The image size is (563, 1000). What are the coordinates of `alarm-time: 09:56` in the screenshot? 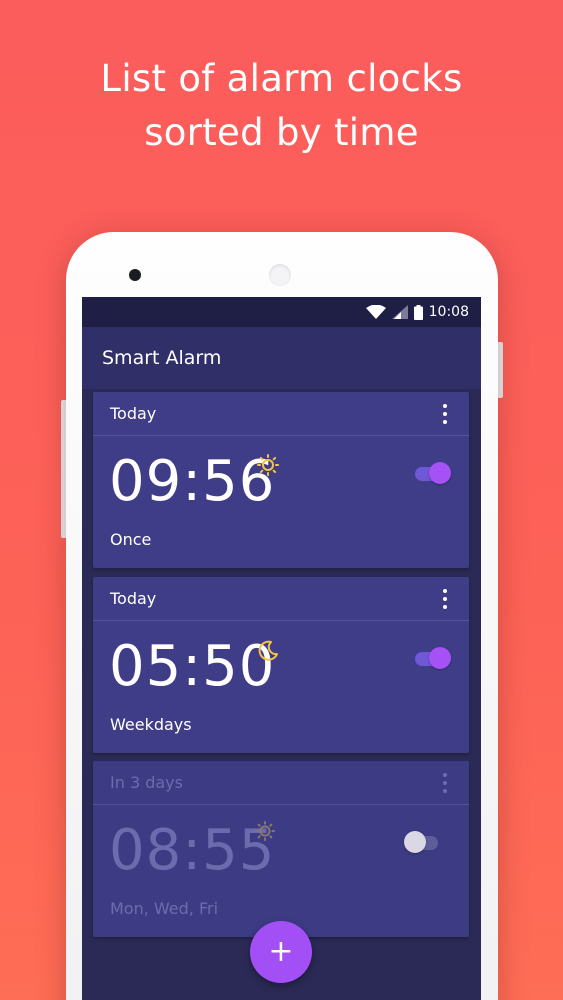 It's located at (192, 481).